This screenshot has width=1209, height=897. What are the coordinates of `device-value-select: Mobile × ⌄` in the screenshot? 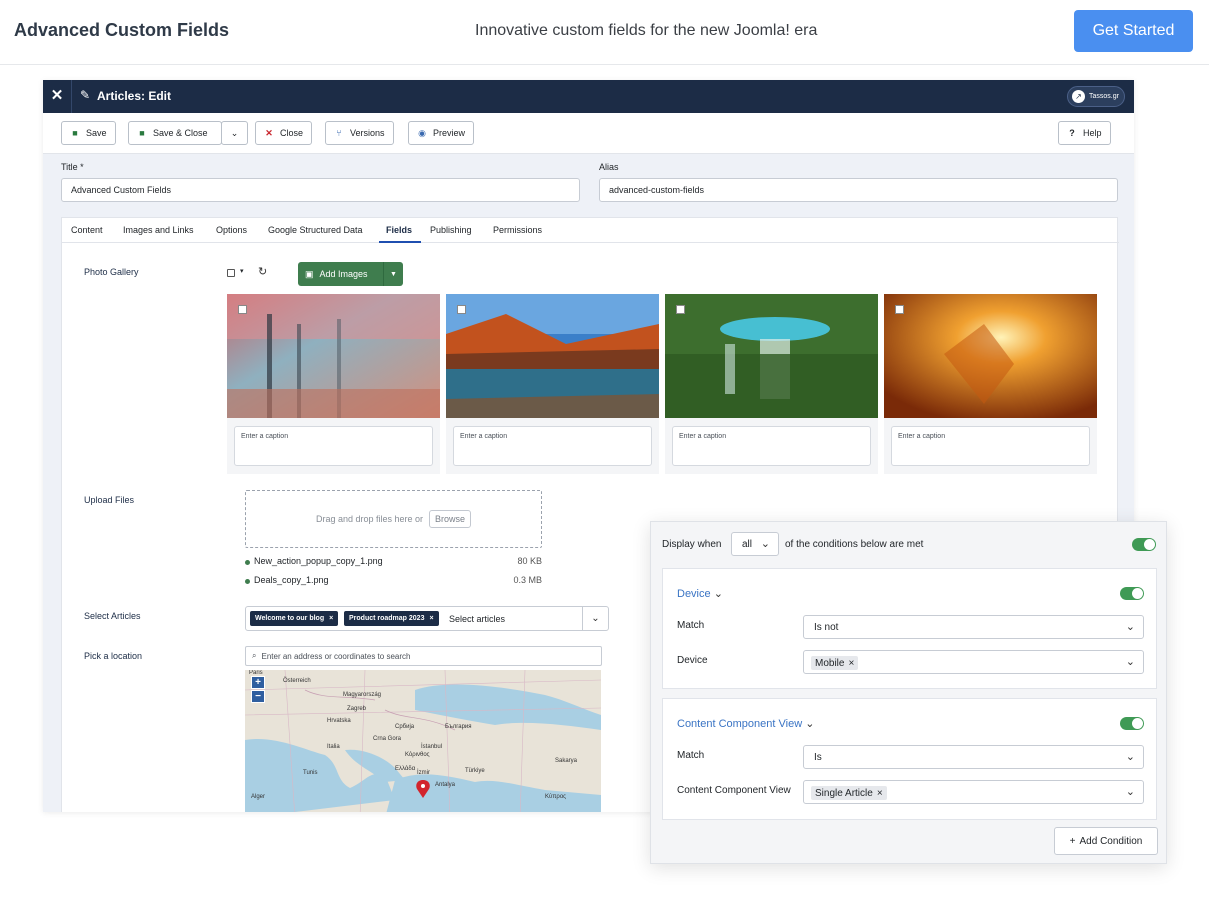 It's located at (973, 662).